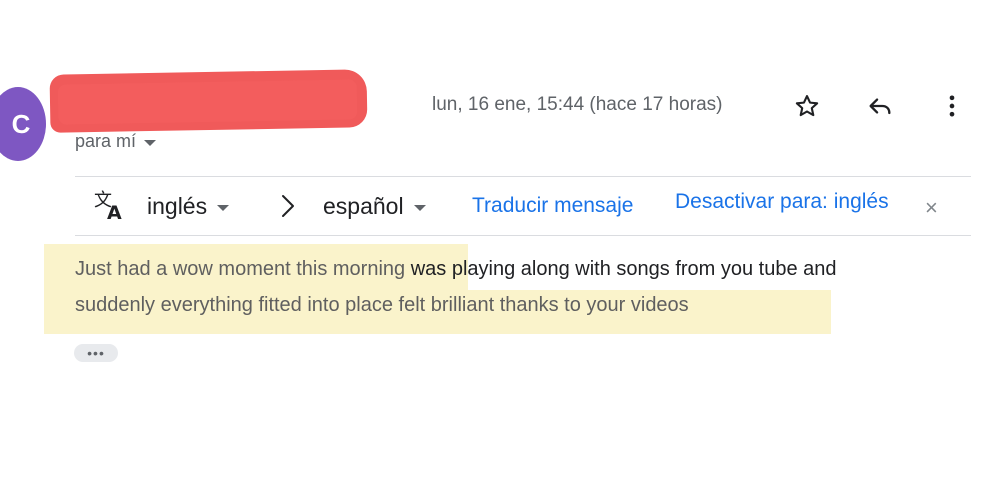 The image size is (1000, 500). I want to click on recipient-label: para mí, so click(106, 141).